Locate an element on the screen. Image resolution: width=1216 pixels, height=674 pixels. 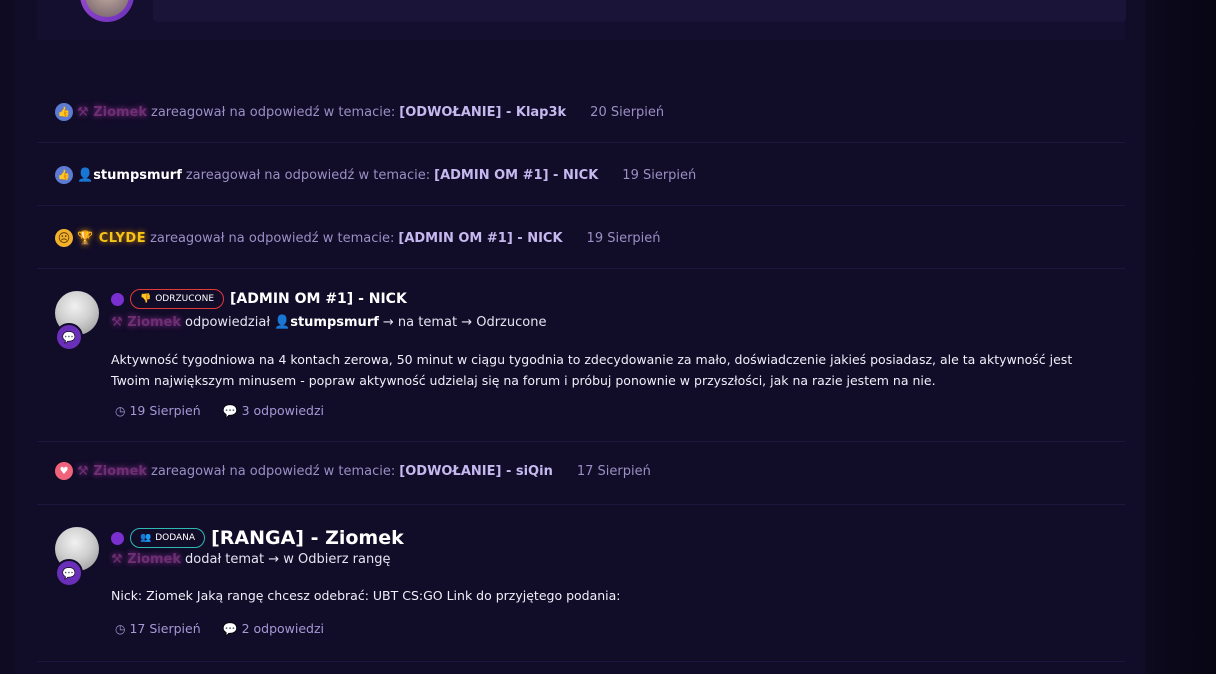
post-destination: dodał temat → w Odbierz rangę is located at coordinates (287, 559).